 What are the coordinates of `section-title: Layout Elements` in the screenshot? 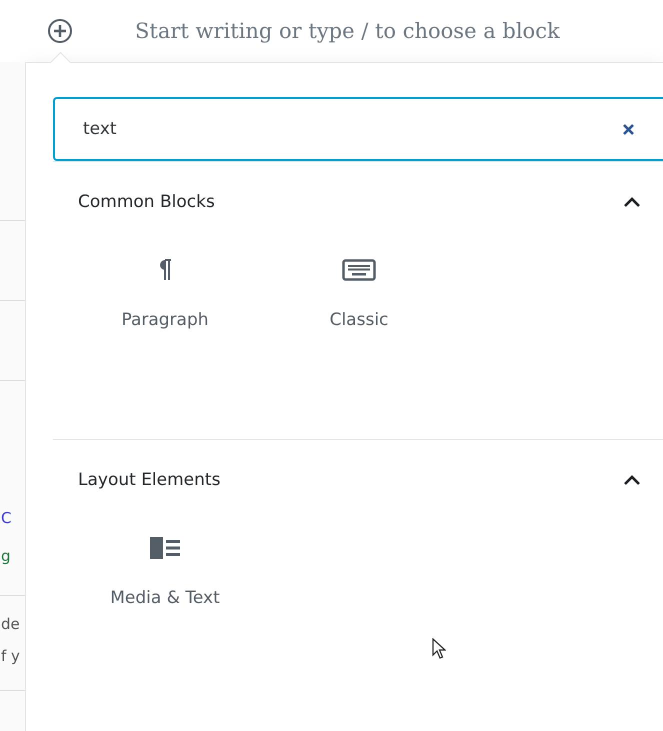 It's located at (149, 480).